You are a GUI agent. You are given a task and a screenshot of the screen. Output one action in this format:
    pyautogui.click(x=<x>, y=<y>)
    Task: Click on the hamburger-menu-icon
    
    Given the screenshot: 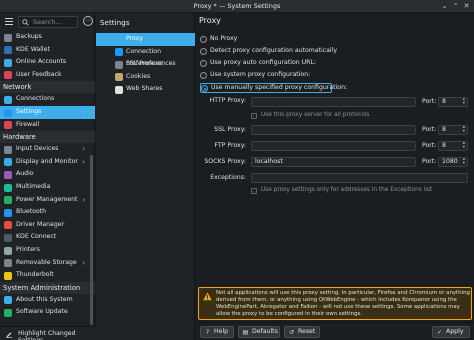 What is the action you would take?
    pyautogui.click(x=9, y=22)
    